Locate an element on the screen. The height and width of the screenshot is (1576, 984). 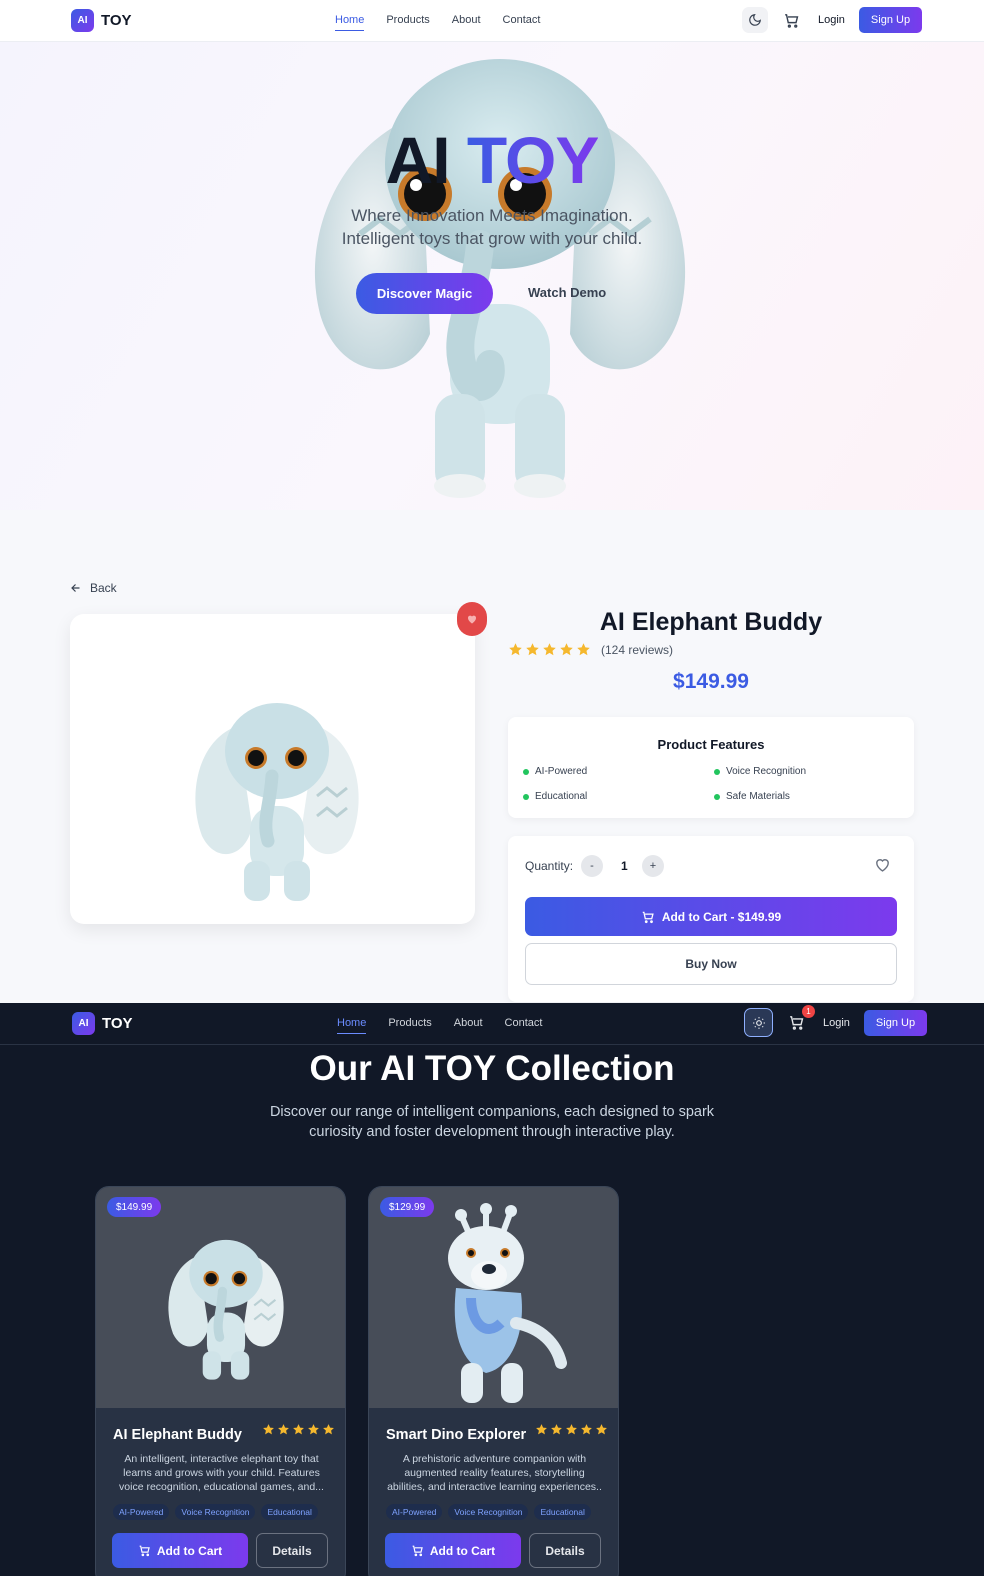
watch-demo-button: Watch Demo is located at coordinates (567, 292).